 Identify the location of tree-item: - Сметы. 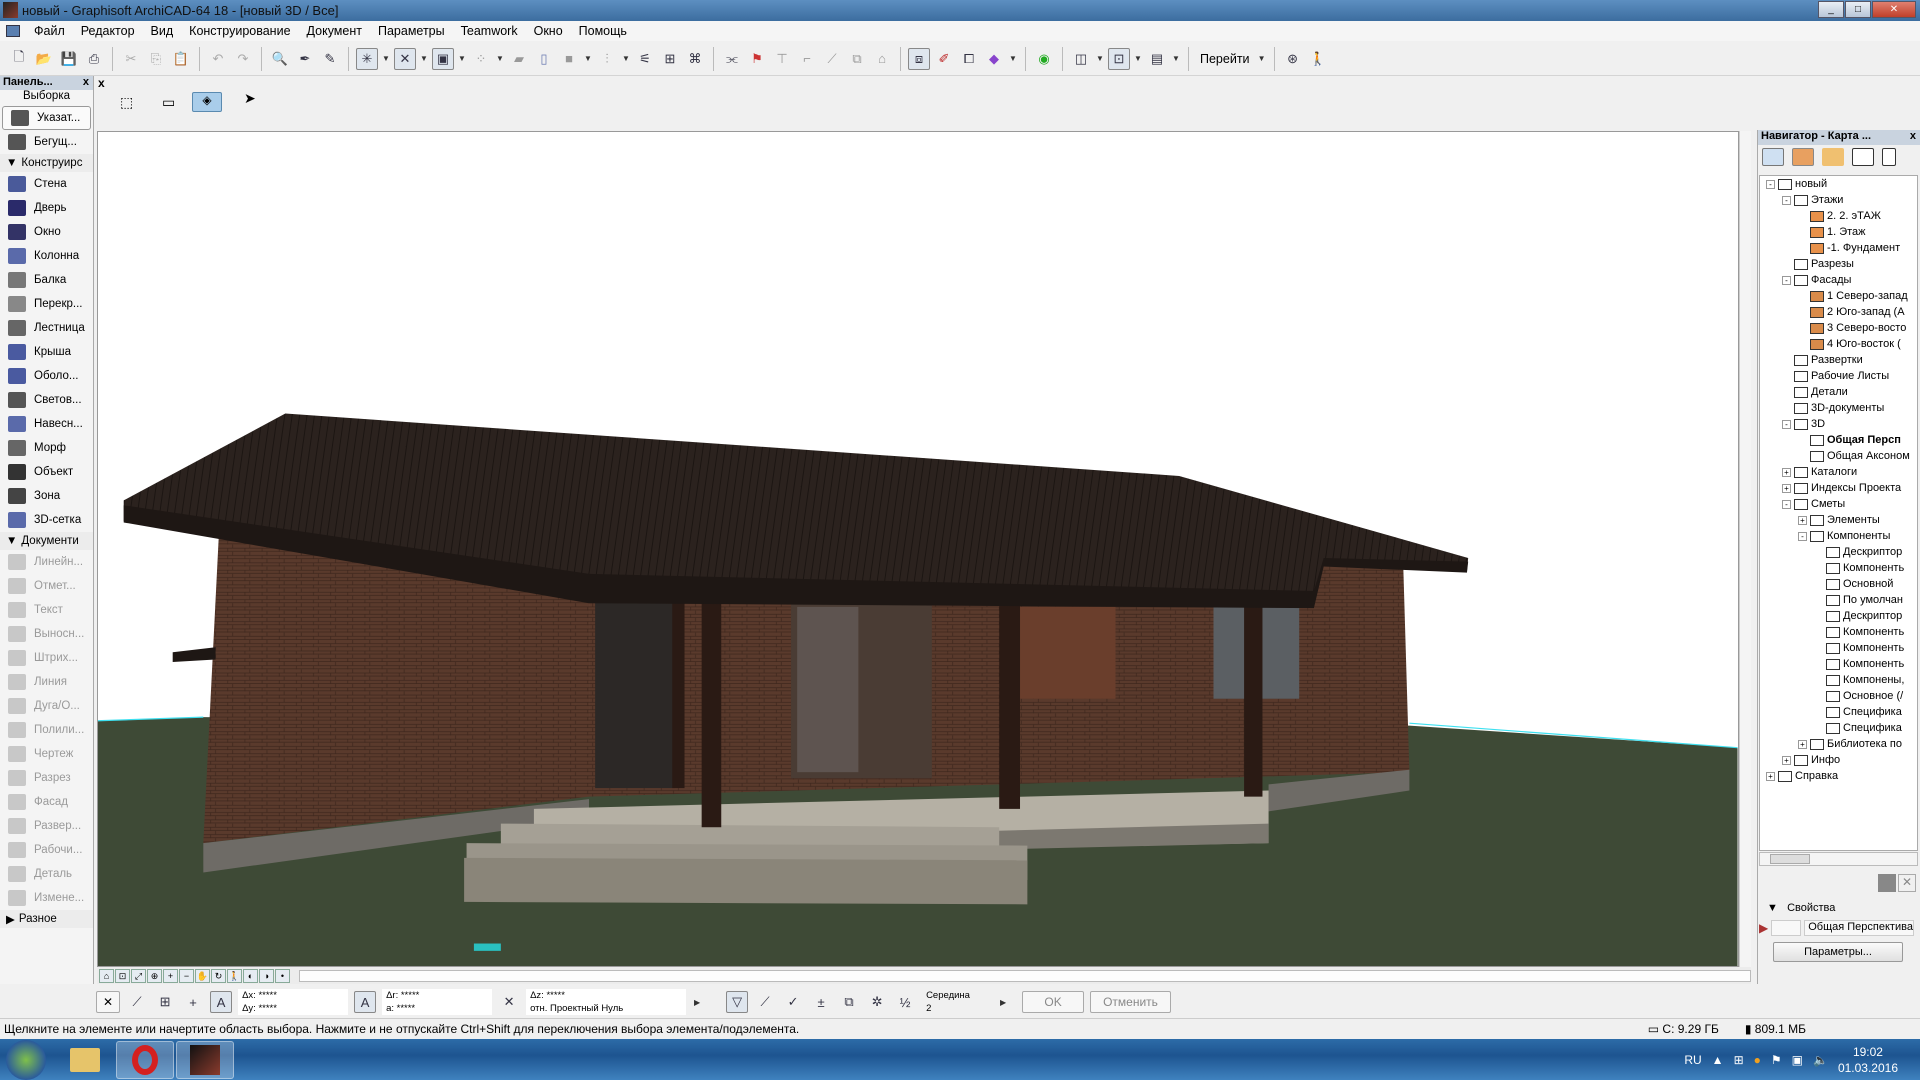
(1838, 504).